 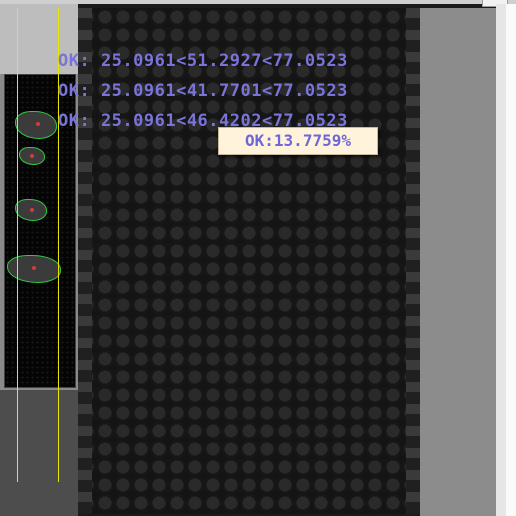 I want to click on mesh-right-edge, so click(x=413, y=261).